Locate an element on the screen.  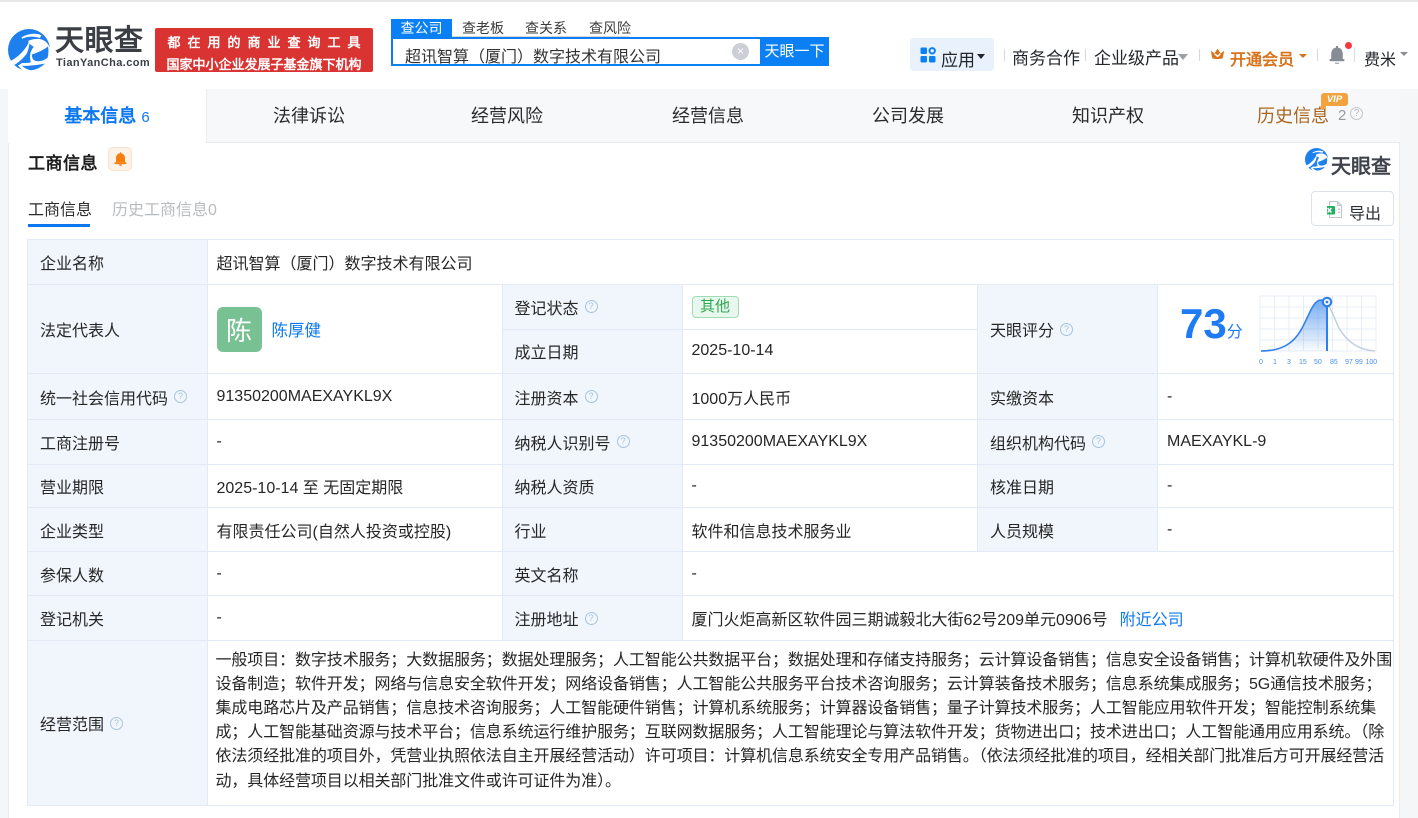
svg-text: 97 is located at coordinates (1349, 362).